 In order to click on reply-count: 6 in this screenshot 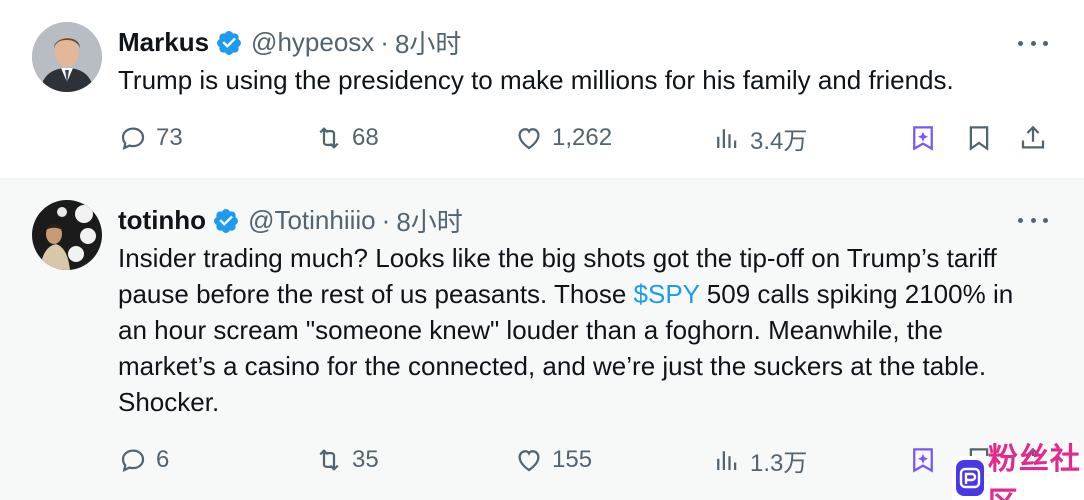, I will do `click(163, 459)`.